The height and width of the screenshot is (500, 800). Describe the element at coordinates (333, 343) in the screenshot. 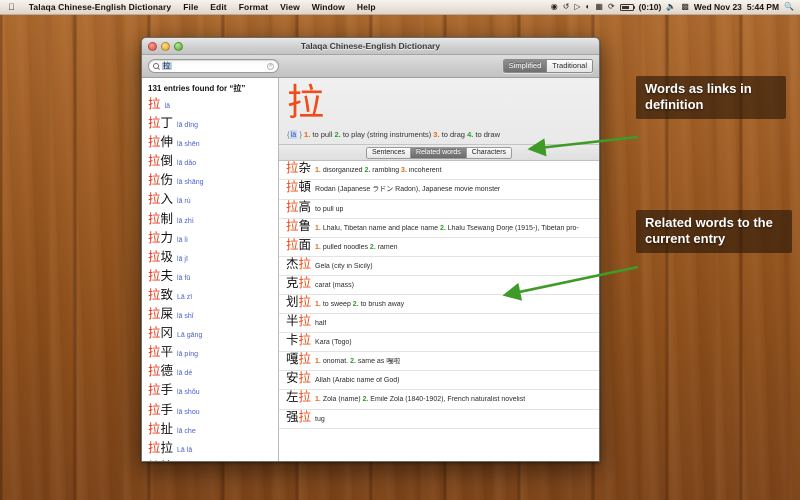

I see `related-word-definition: Kara (Togo)` at that location.